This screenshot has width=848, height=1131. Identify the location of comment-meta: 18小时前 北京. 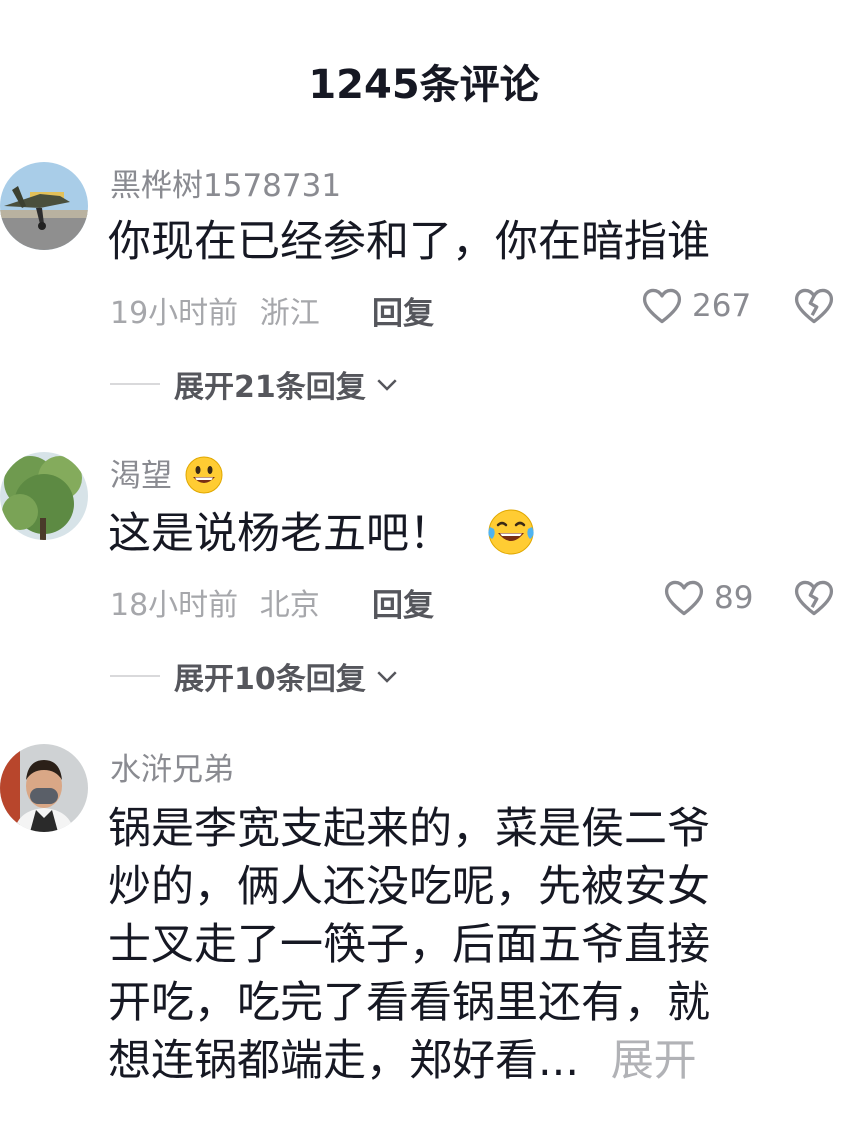
(215, 602).